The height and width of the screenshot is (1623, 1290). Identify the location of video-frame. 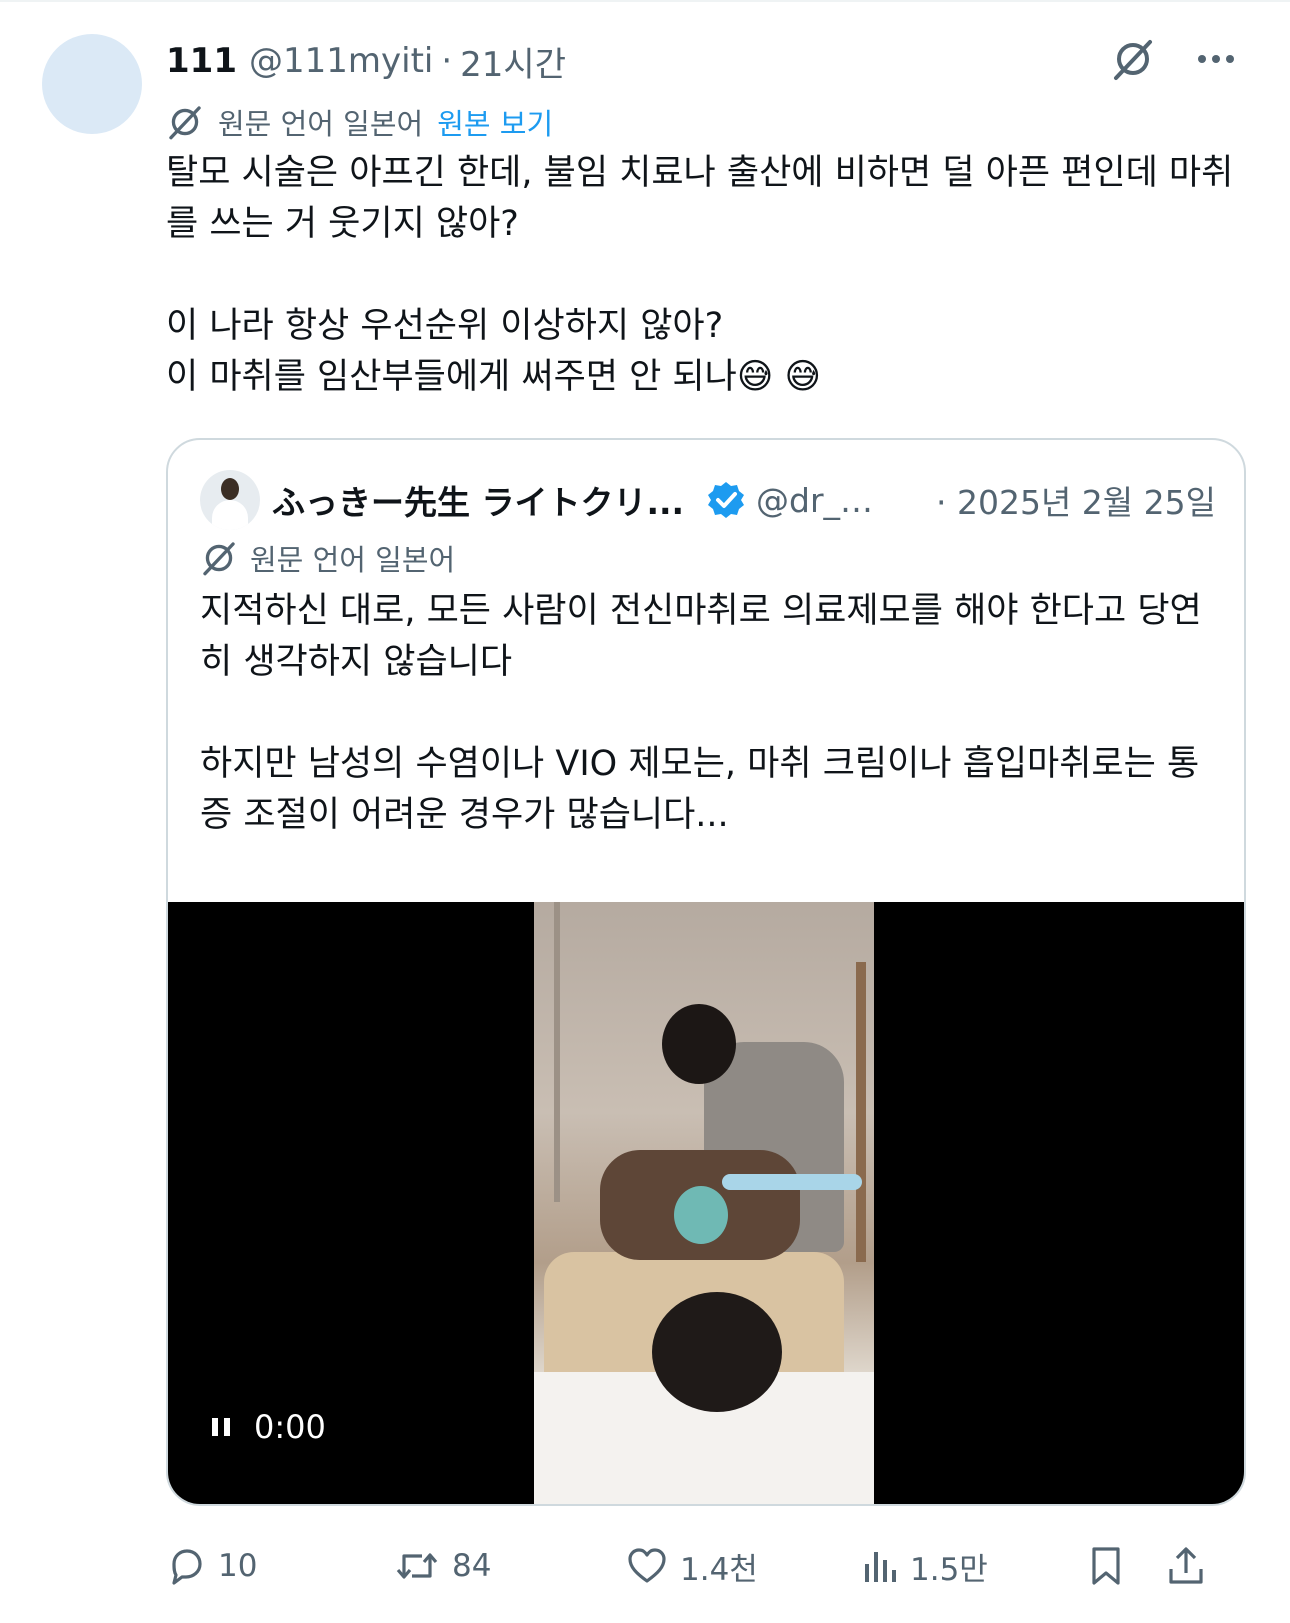
(704, 1203).